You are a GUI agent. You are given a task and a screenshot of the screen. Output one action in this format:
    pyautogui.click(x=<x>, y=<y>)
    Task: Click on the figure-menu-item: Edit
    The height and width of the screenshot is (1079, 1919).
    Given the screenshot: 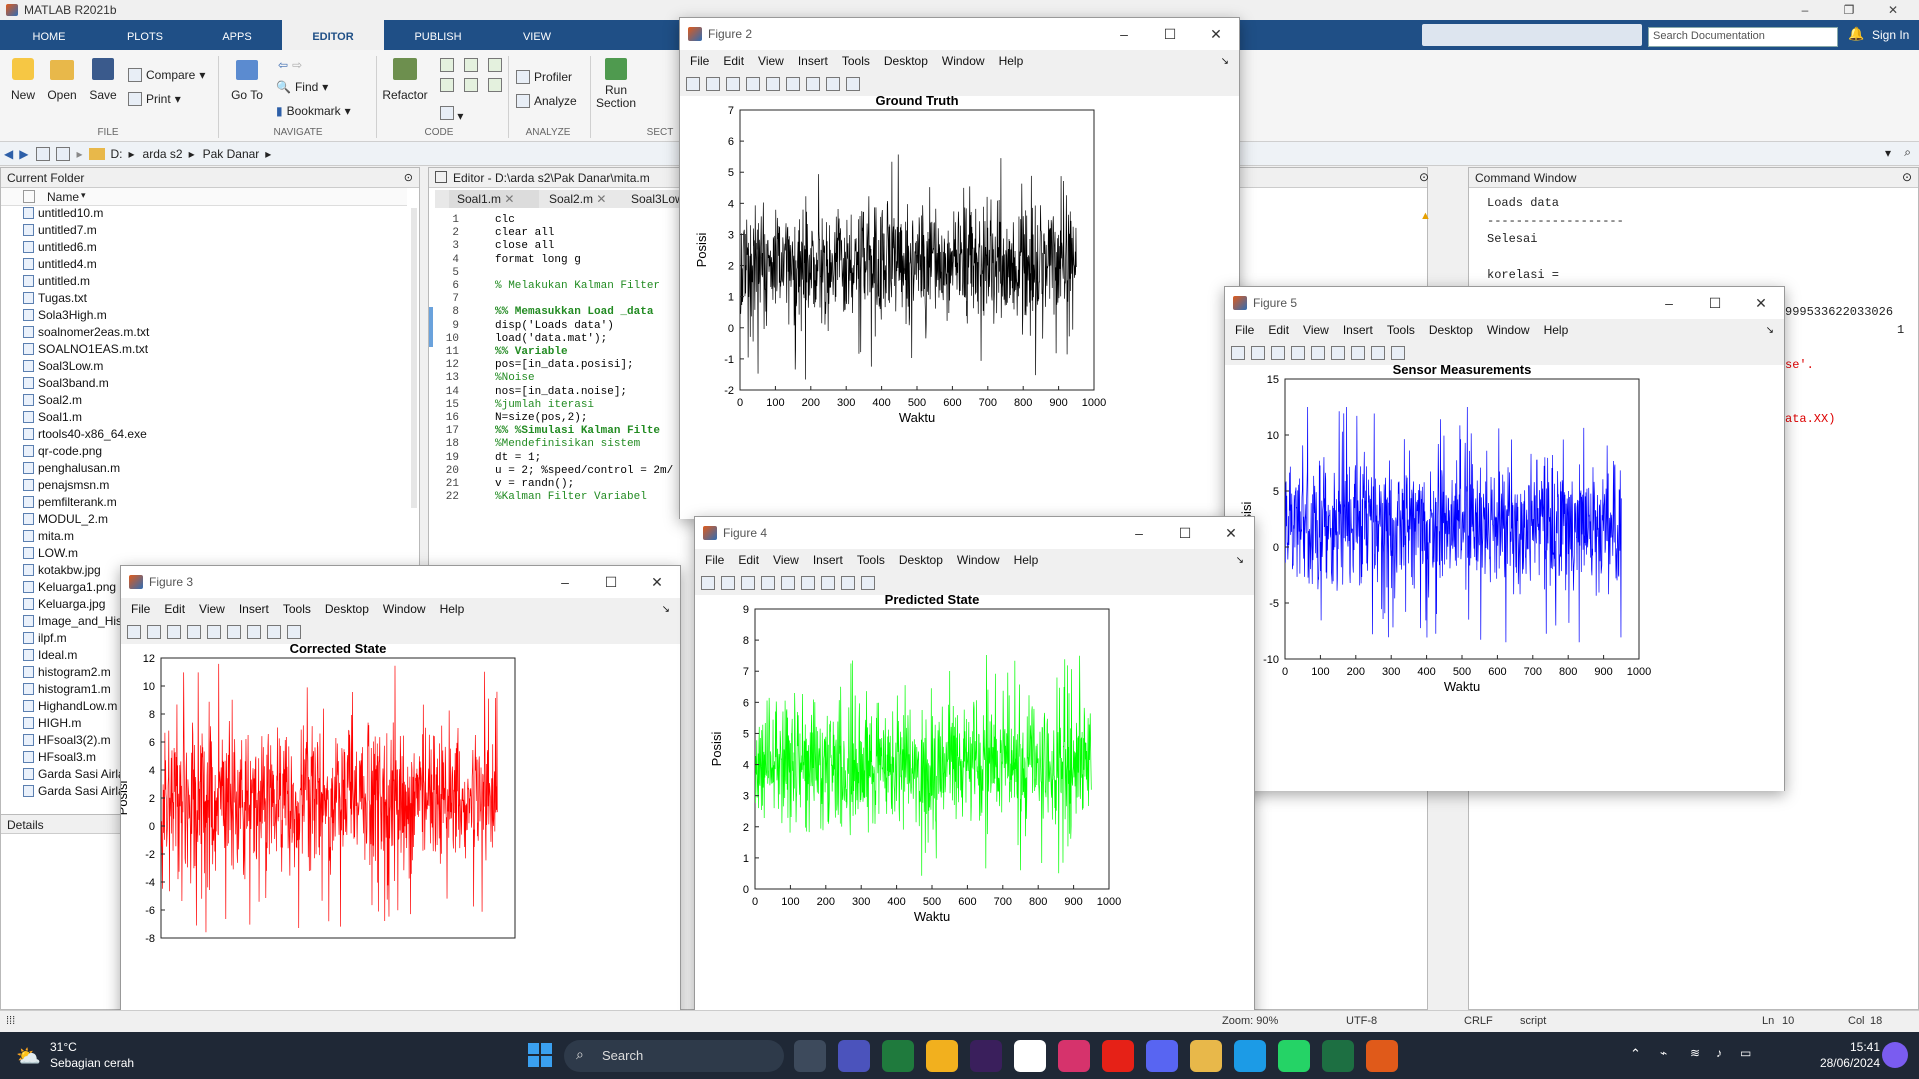 What is the action you would take?
    pyautogui.click(x=1278, y=330)
    